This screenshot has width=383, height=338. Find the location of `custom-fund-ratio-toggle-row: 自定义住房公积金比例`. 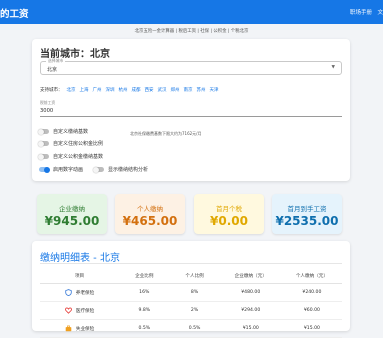

custom-fund-ratio-toggle-row: 自定义住房公积金比例 is located at coordinates (71, 143).